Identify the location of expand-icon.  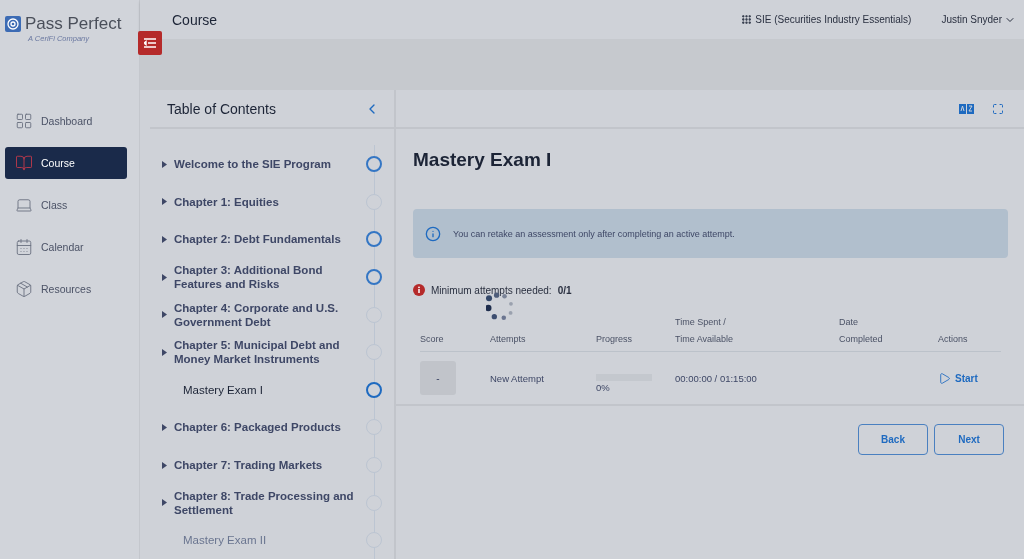
(998, 108).